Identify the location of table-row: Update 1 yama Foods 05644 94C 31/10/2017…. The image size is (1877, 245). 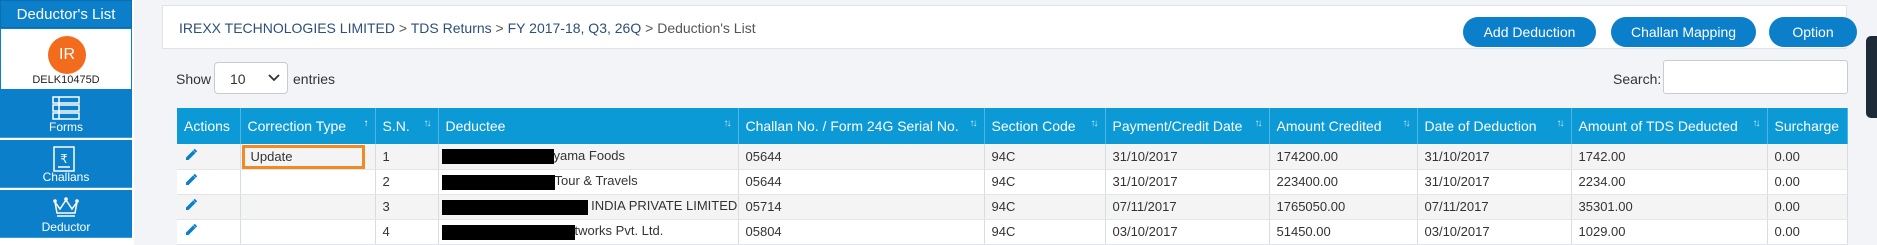
(1012, 157).